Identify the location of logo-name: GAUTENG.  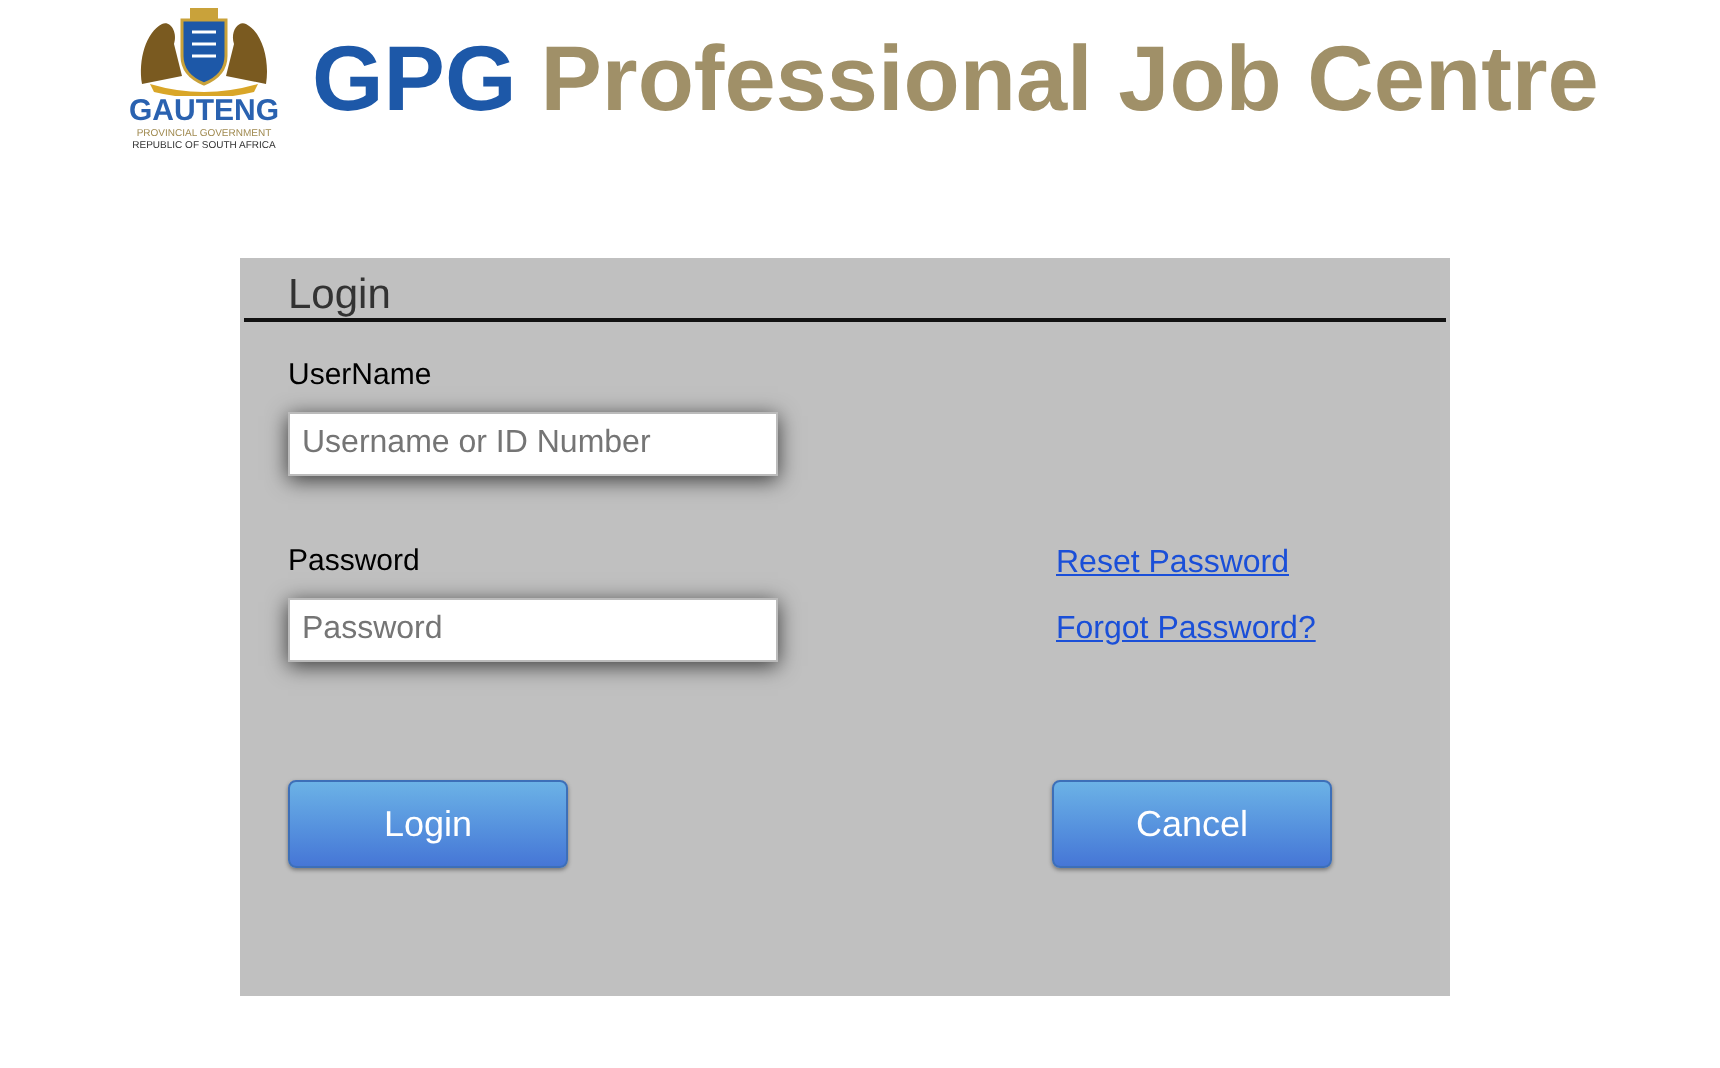
(204, 112).